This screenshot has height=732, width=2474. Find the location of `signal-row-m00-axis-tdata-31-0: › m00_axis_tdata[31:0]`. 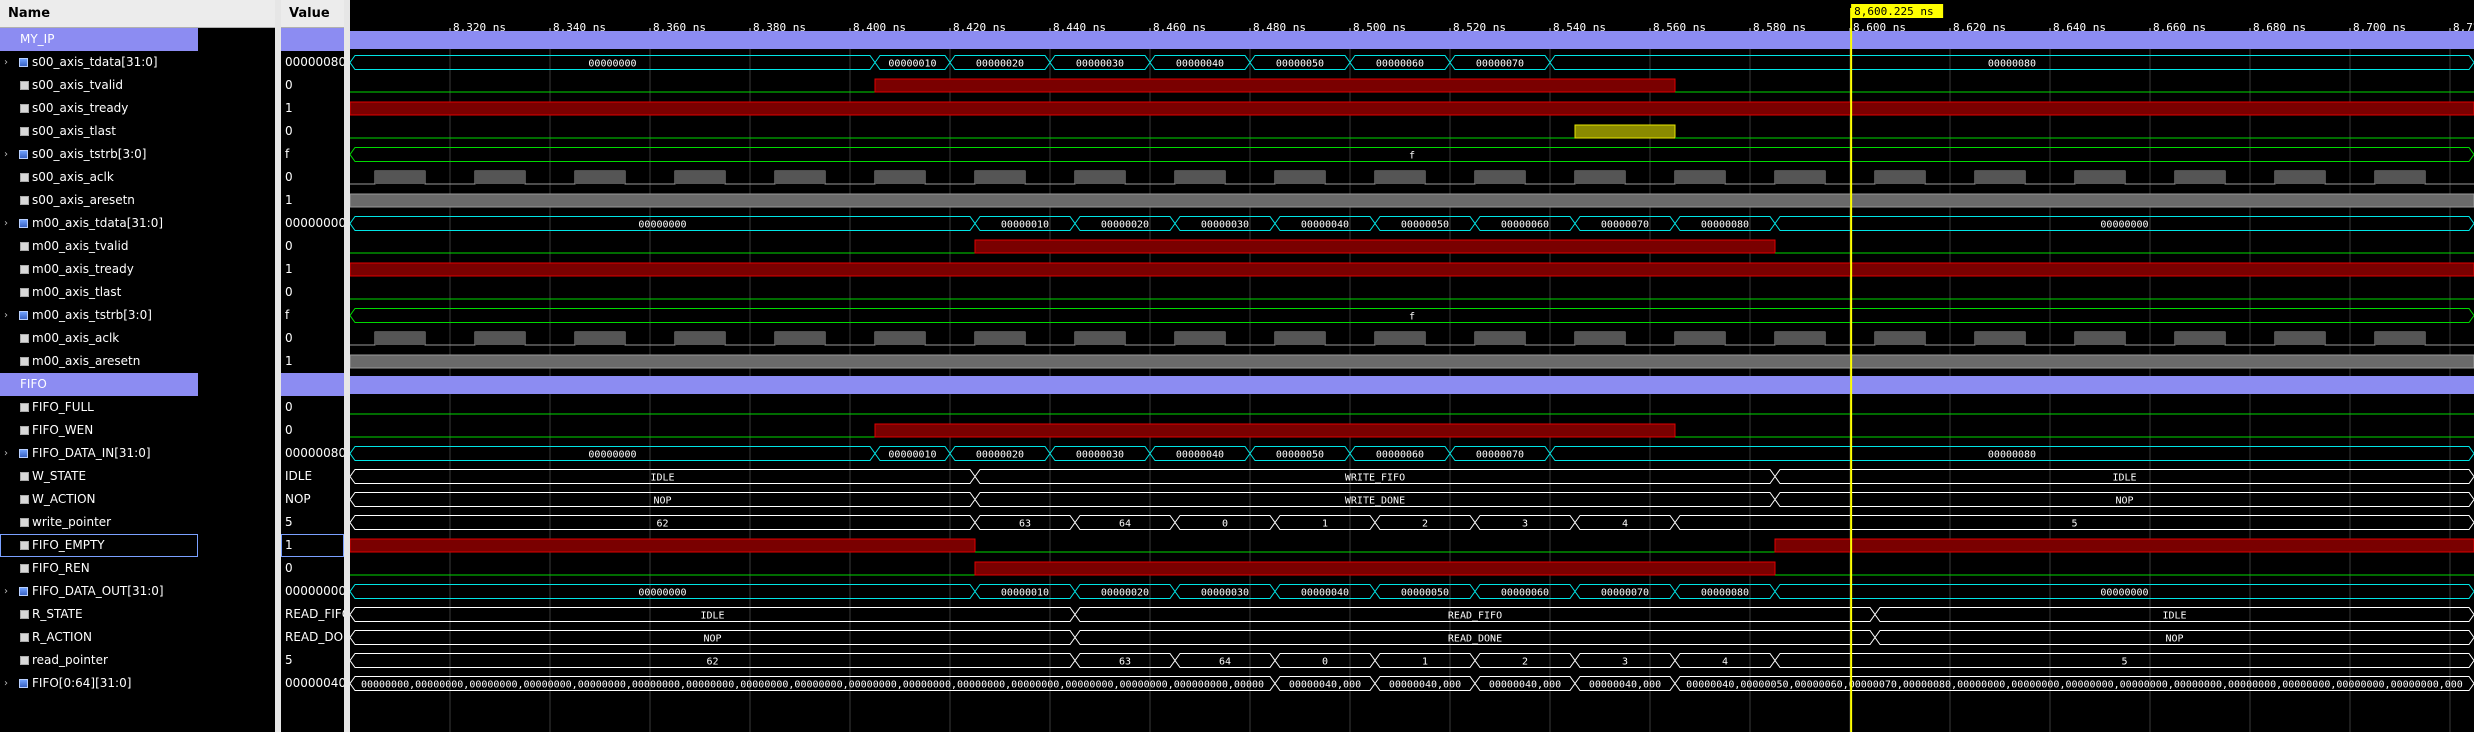

signal-row-m00-axis-tdata-31-0: › m00_axis_tdata[31:0] is located at coordinates (137, 223).